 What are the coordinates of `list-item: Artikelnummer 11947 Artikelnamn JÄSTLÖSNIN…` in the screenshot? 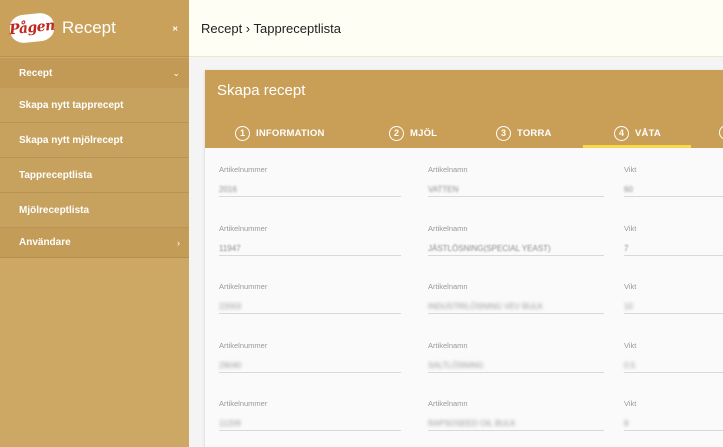 It's located at (464, 236).